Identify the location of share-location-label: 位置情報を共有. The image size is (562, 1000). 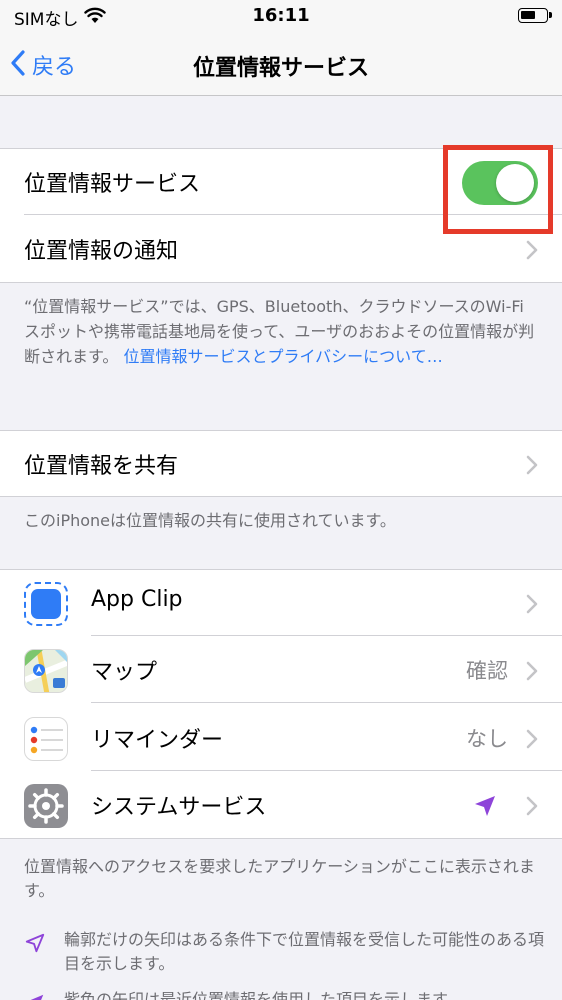
(101, 466).